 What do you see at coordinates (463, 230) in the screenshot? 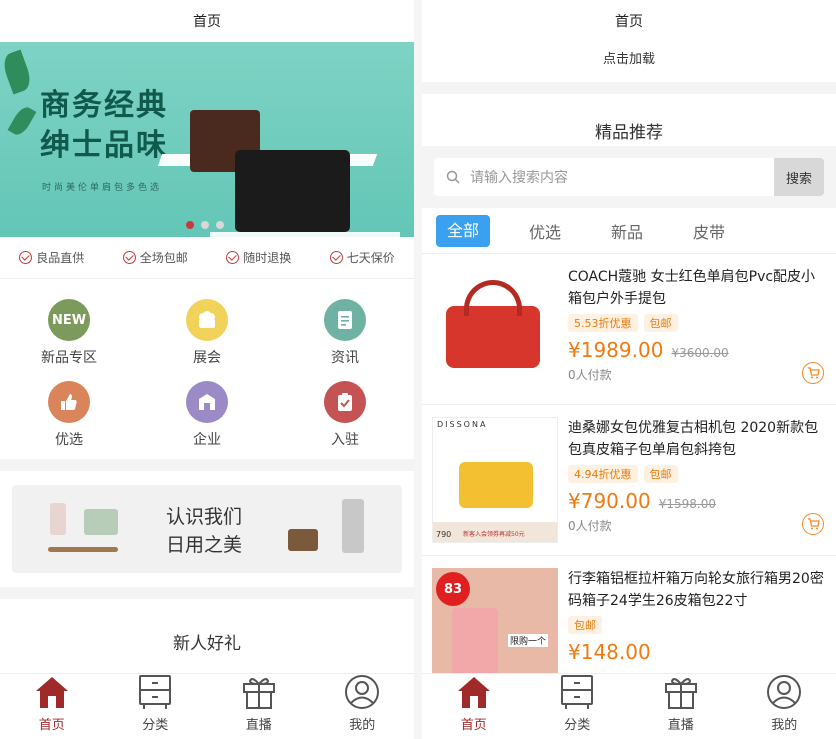
I see `tab-all: 全部` at bounding box center [463, 230].